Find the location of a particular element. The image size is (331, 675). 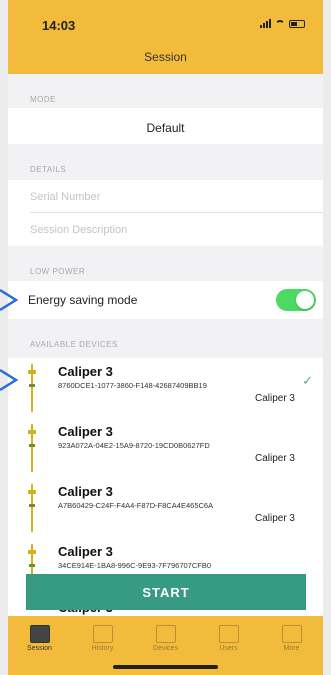

device-id: 8760DCE1-1077-3860-F148-42687409BB19 is located at coordinates (132, 385).